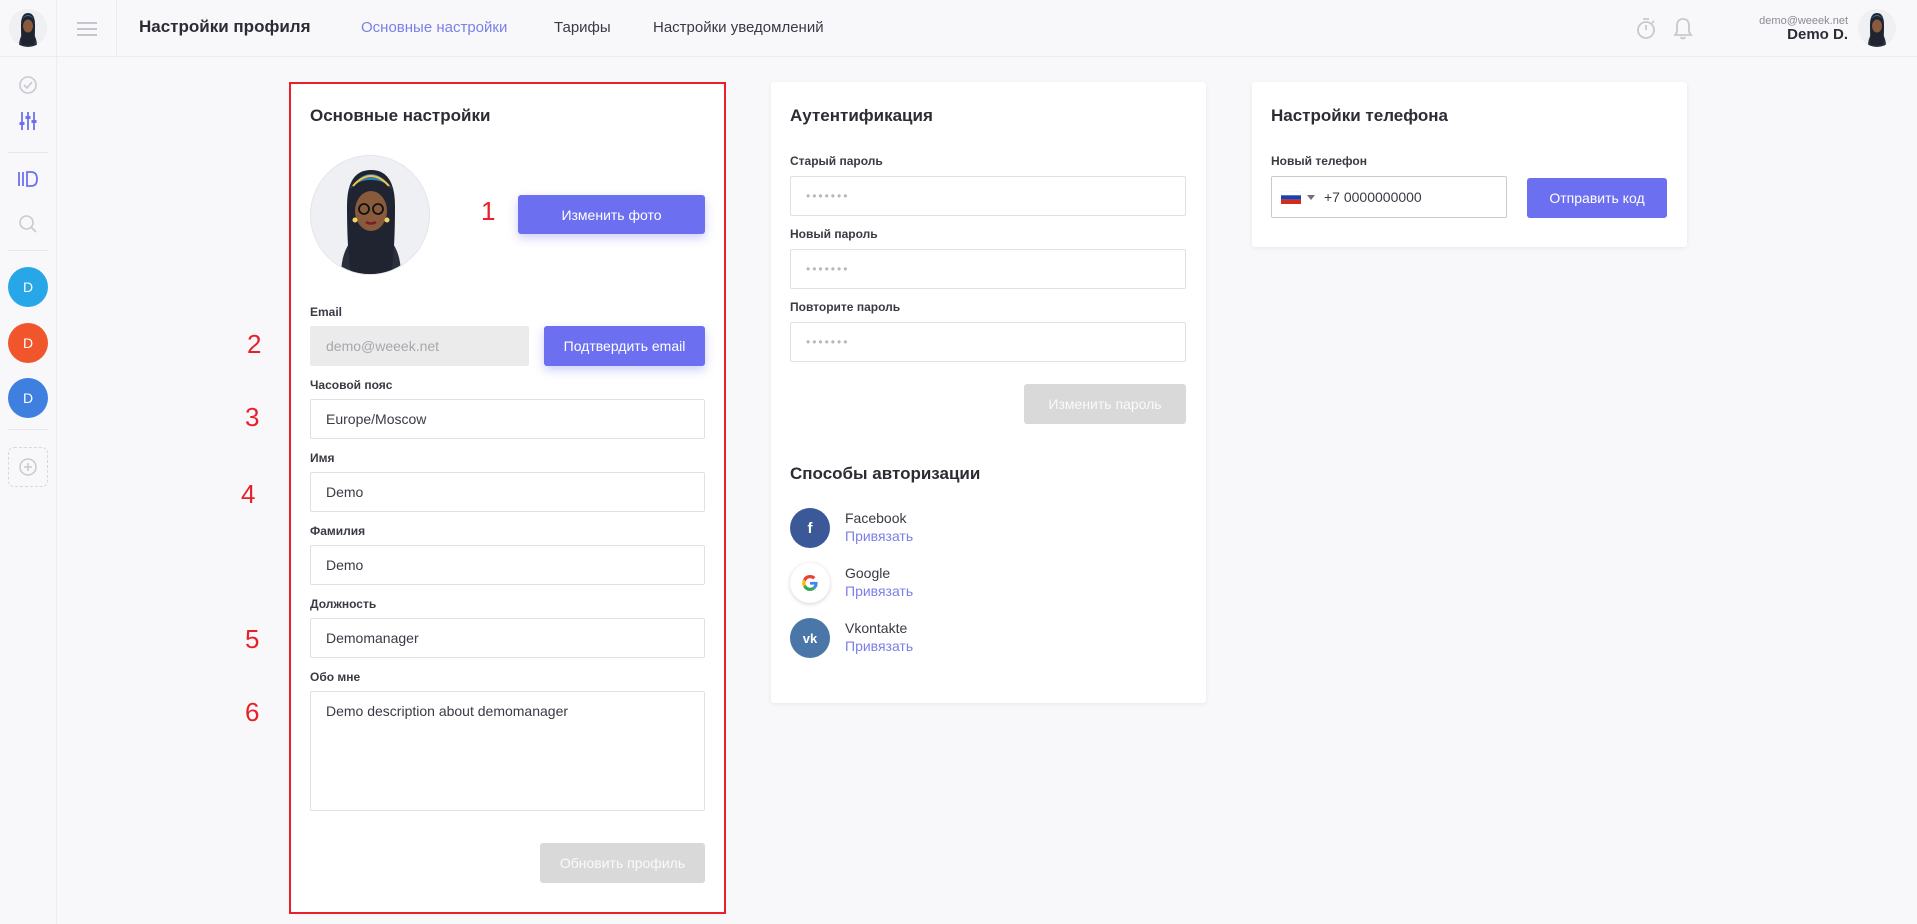 Image resolution: width=1917 pixels, height=924 pixels. I want to click on phone-value: +7 0000000000, so click(1373, 197).